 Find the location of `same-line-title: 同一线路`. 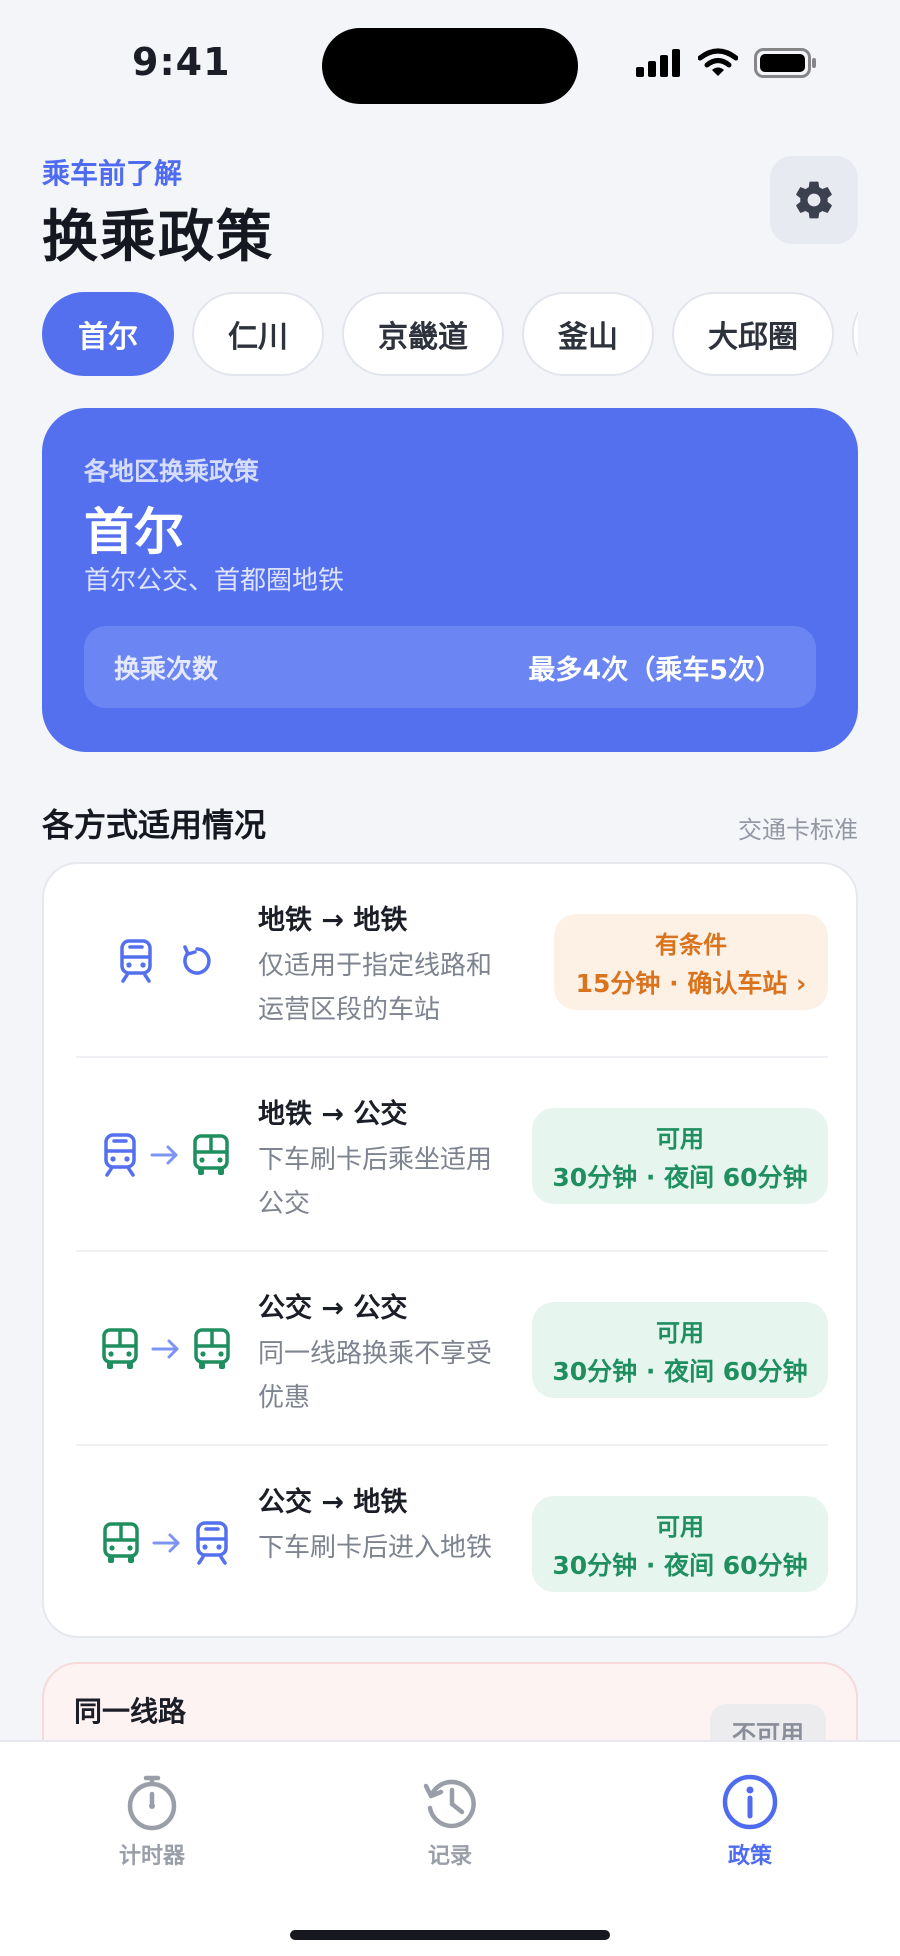

same-line-title: 同一线路 is located at coordinates (130, 1711).